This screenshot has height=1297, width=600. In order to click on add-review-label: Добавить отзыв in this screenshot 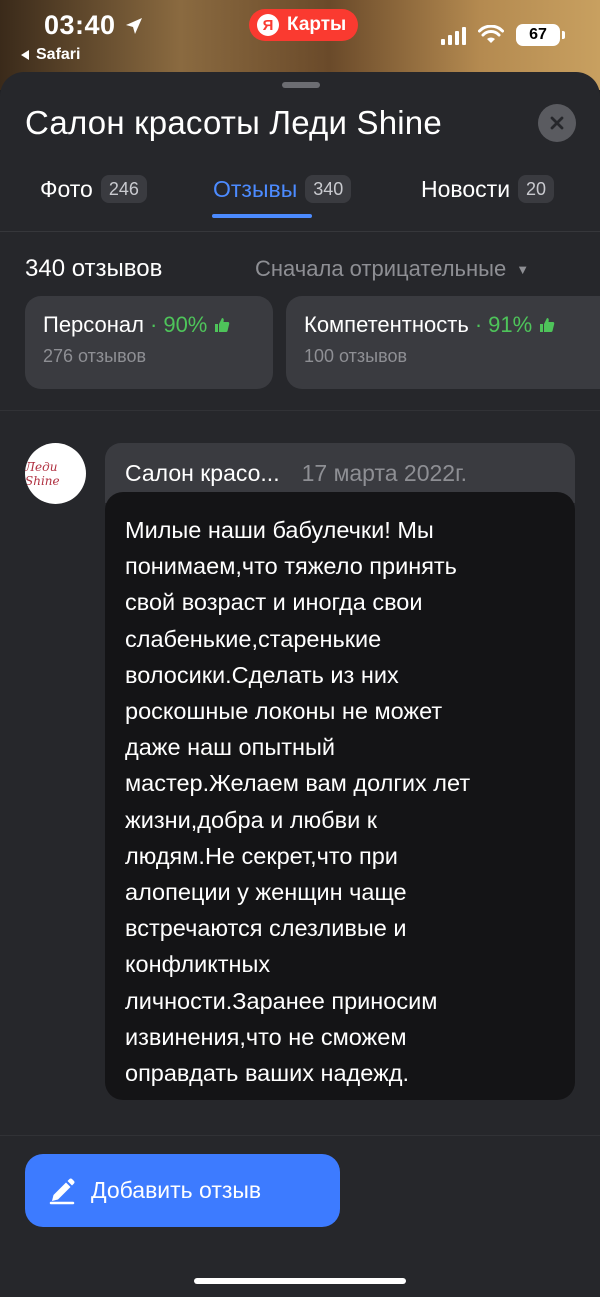, I will do `click(176, 1190)`.